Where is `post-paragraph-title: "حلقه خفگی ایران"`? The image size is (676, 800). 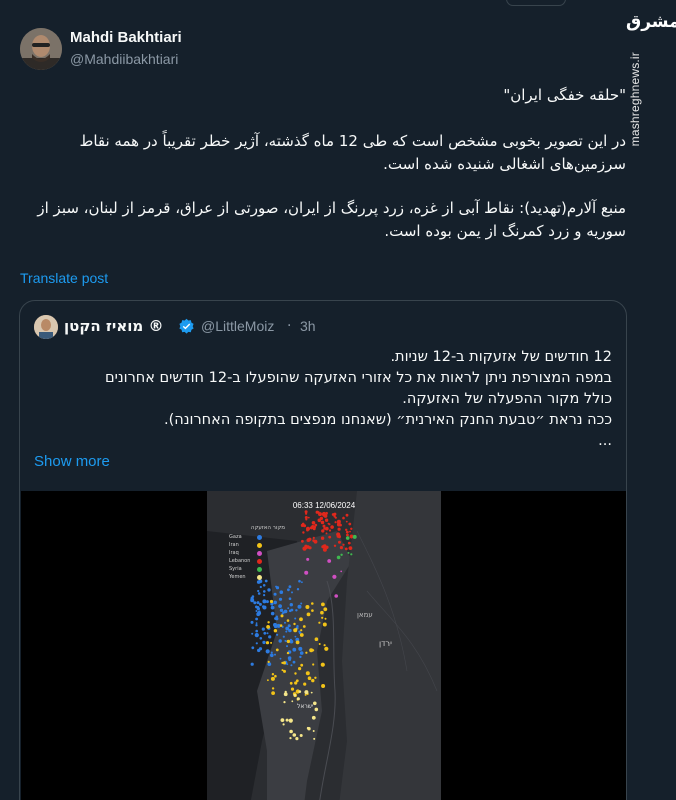 post-paragraph-title: "حلقه خفگی ایران" is located at coordinates (564, 95).